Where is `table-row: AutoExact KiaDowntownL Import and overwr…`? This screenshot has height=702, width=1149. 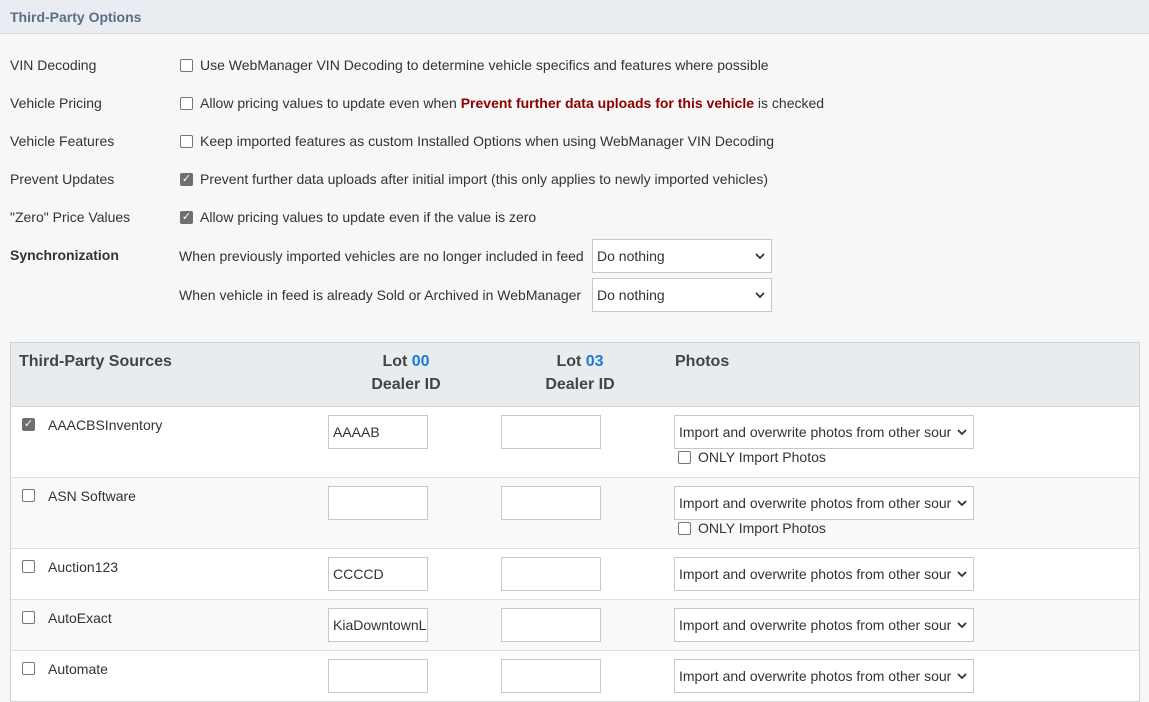
table-row: AutoExact KiaDowntownL Import and overwr… is located at coordinates (575, 625).